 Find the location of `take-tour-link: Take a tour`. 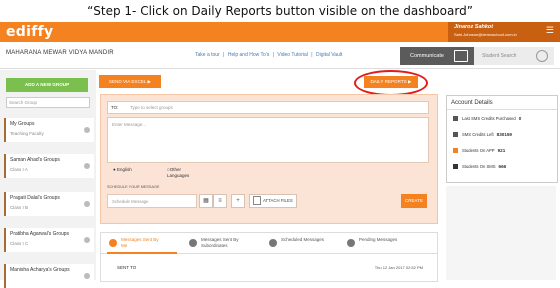

take-tour-link: Take a tour is located at coordinates (207, 55).